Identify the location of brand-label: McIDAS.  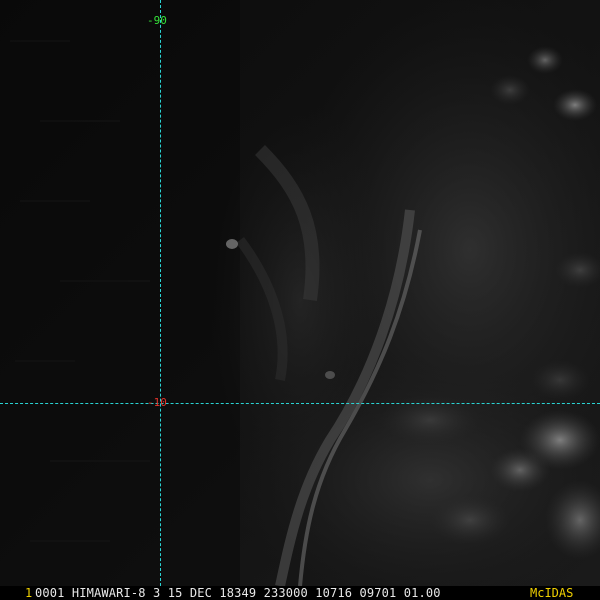
(552, 593).